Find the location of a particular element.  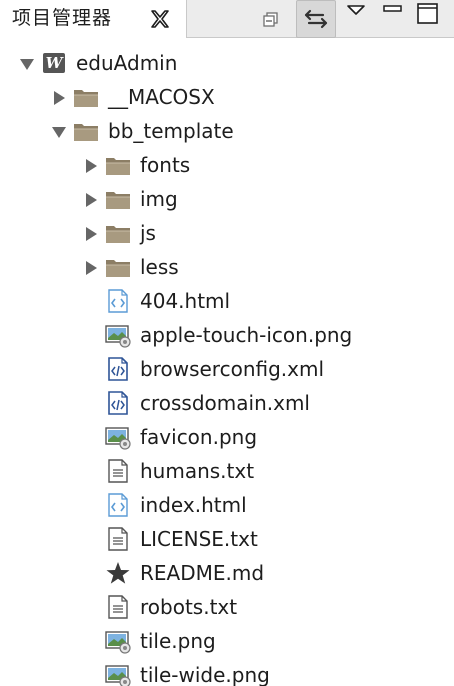

tree-item-label: less is located at coordinates (159, 267).